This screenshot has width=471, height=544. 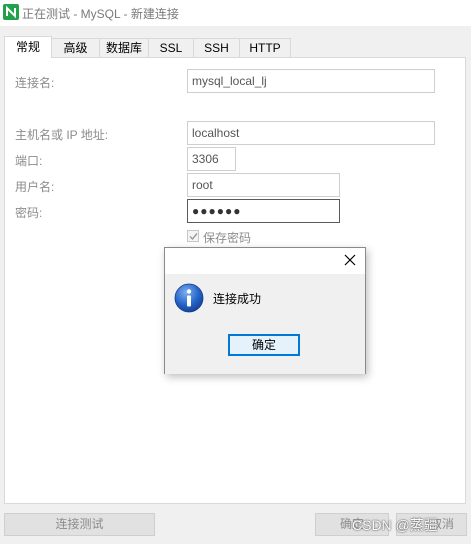 What do you see at coordinates (264, 345) in the screenshot?
I see `dialog-ok-button: 确定` at bounding box center [264, 345].